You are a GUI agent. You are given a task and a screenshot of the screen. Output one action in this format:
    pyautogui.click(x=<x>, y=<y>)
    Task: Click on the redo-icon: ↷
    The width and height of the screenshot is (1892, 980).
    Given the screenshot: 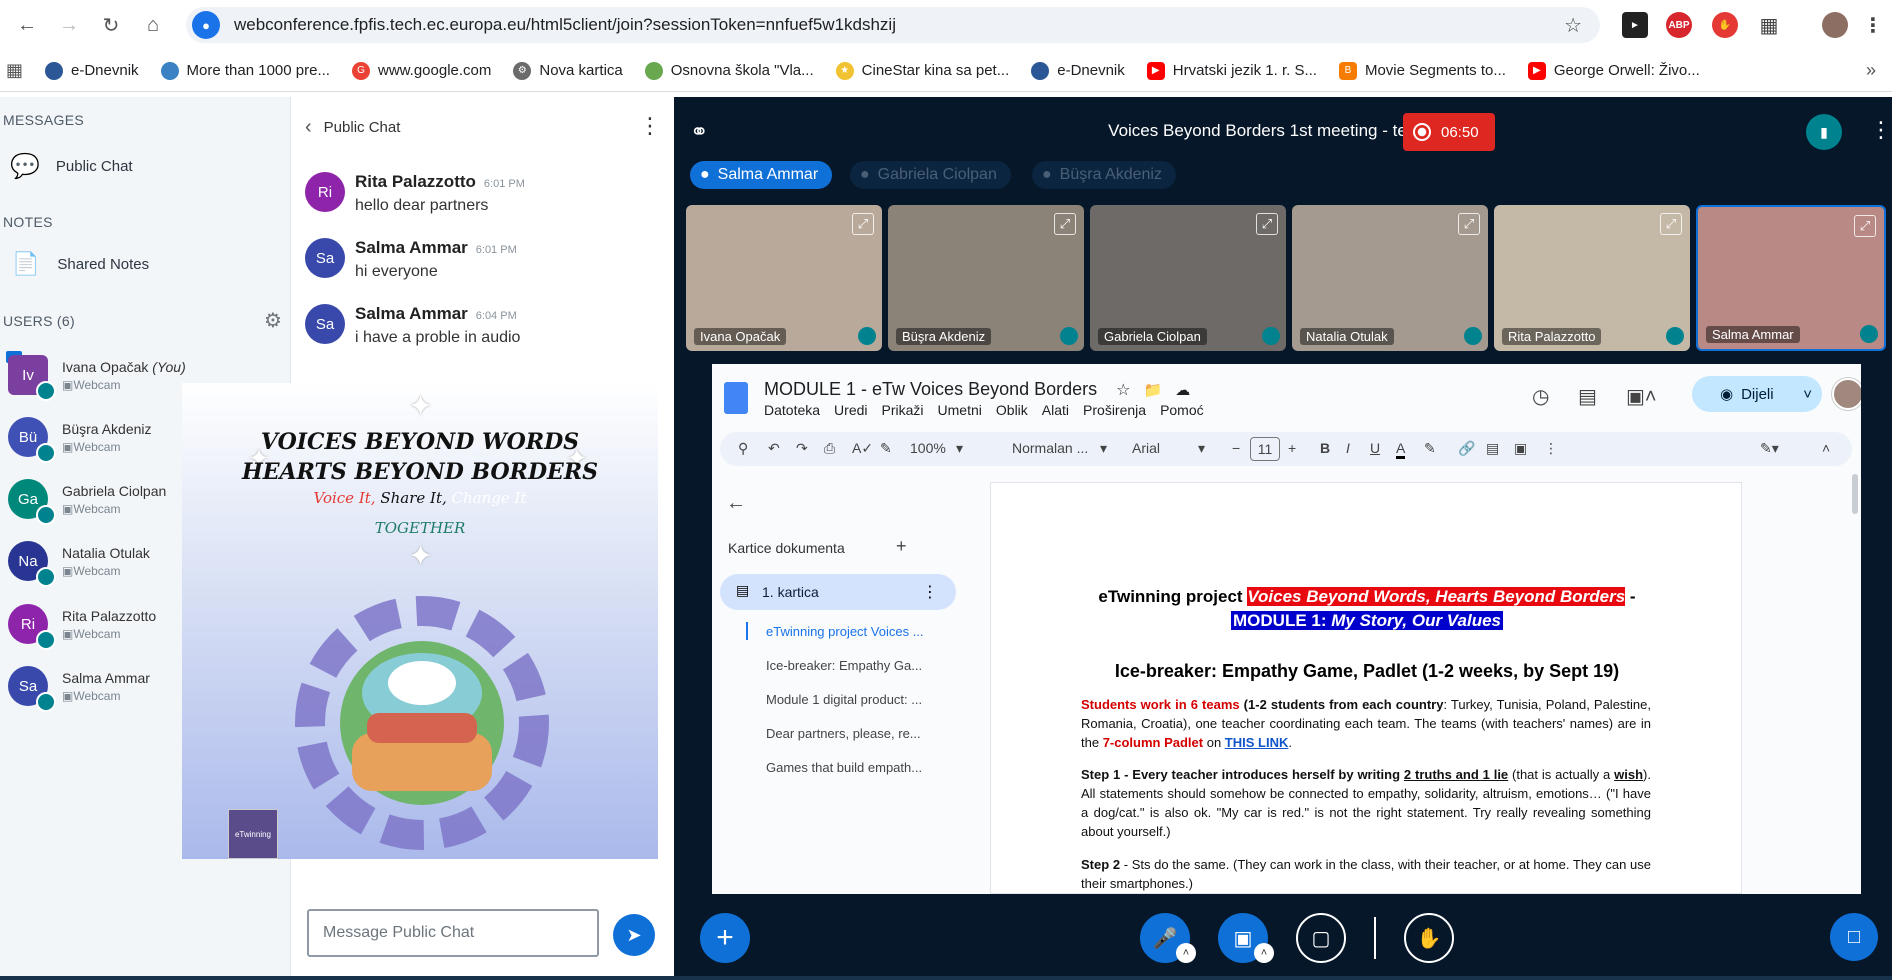 What is the action you would take?
    pyautogui.click(x=802, y=448)
    